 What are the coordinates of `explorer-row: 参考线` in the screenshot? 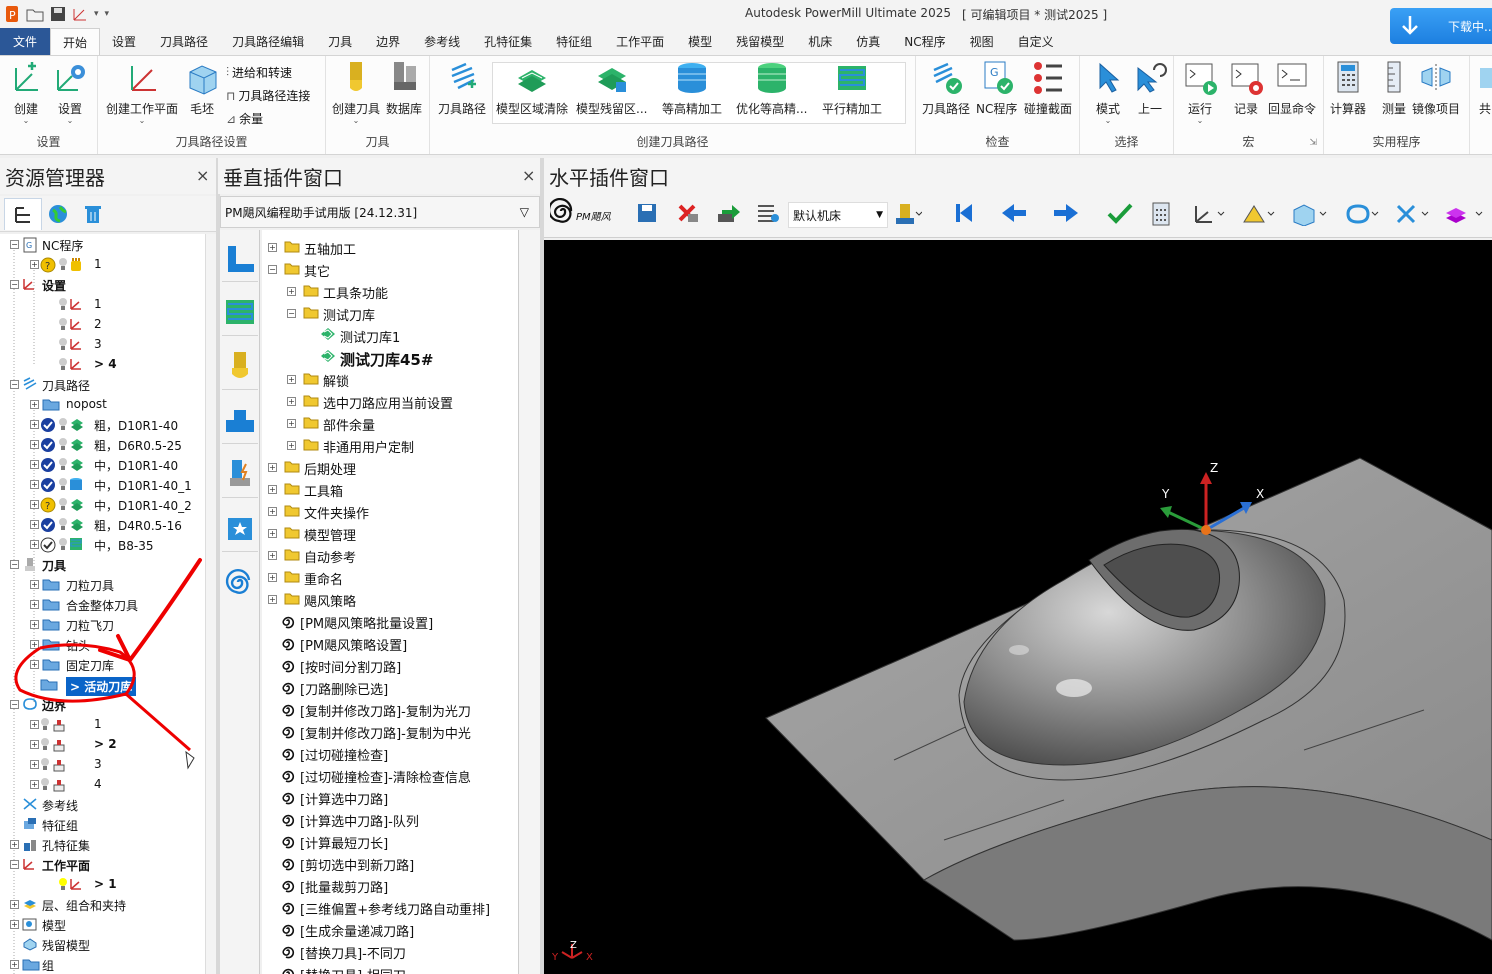 It's located at (102, 805).